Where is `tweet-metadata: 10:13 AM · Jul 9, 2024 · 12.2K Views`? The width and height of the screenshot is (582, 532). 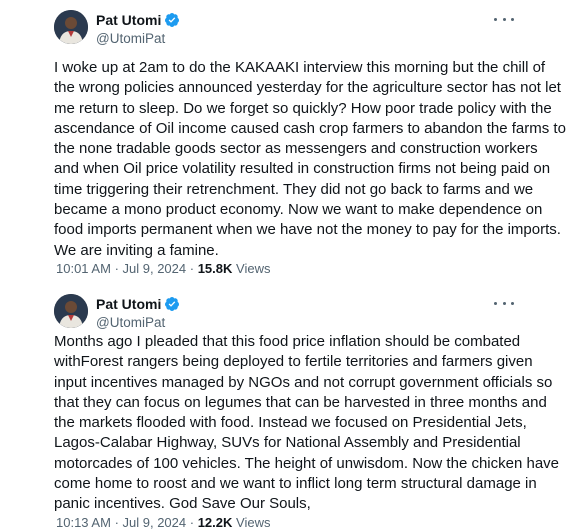
tweet-metadata: 10:13 AM · Jul 9, 2024 · 12.2K Views is located at coordinates (163, 522).